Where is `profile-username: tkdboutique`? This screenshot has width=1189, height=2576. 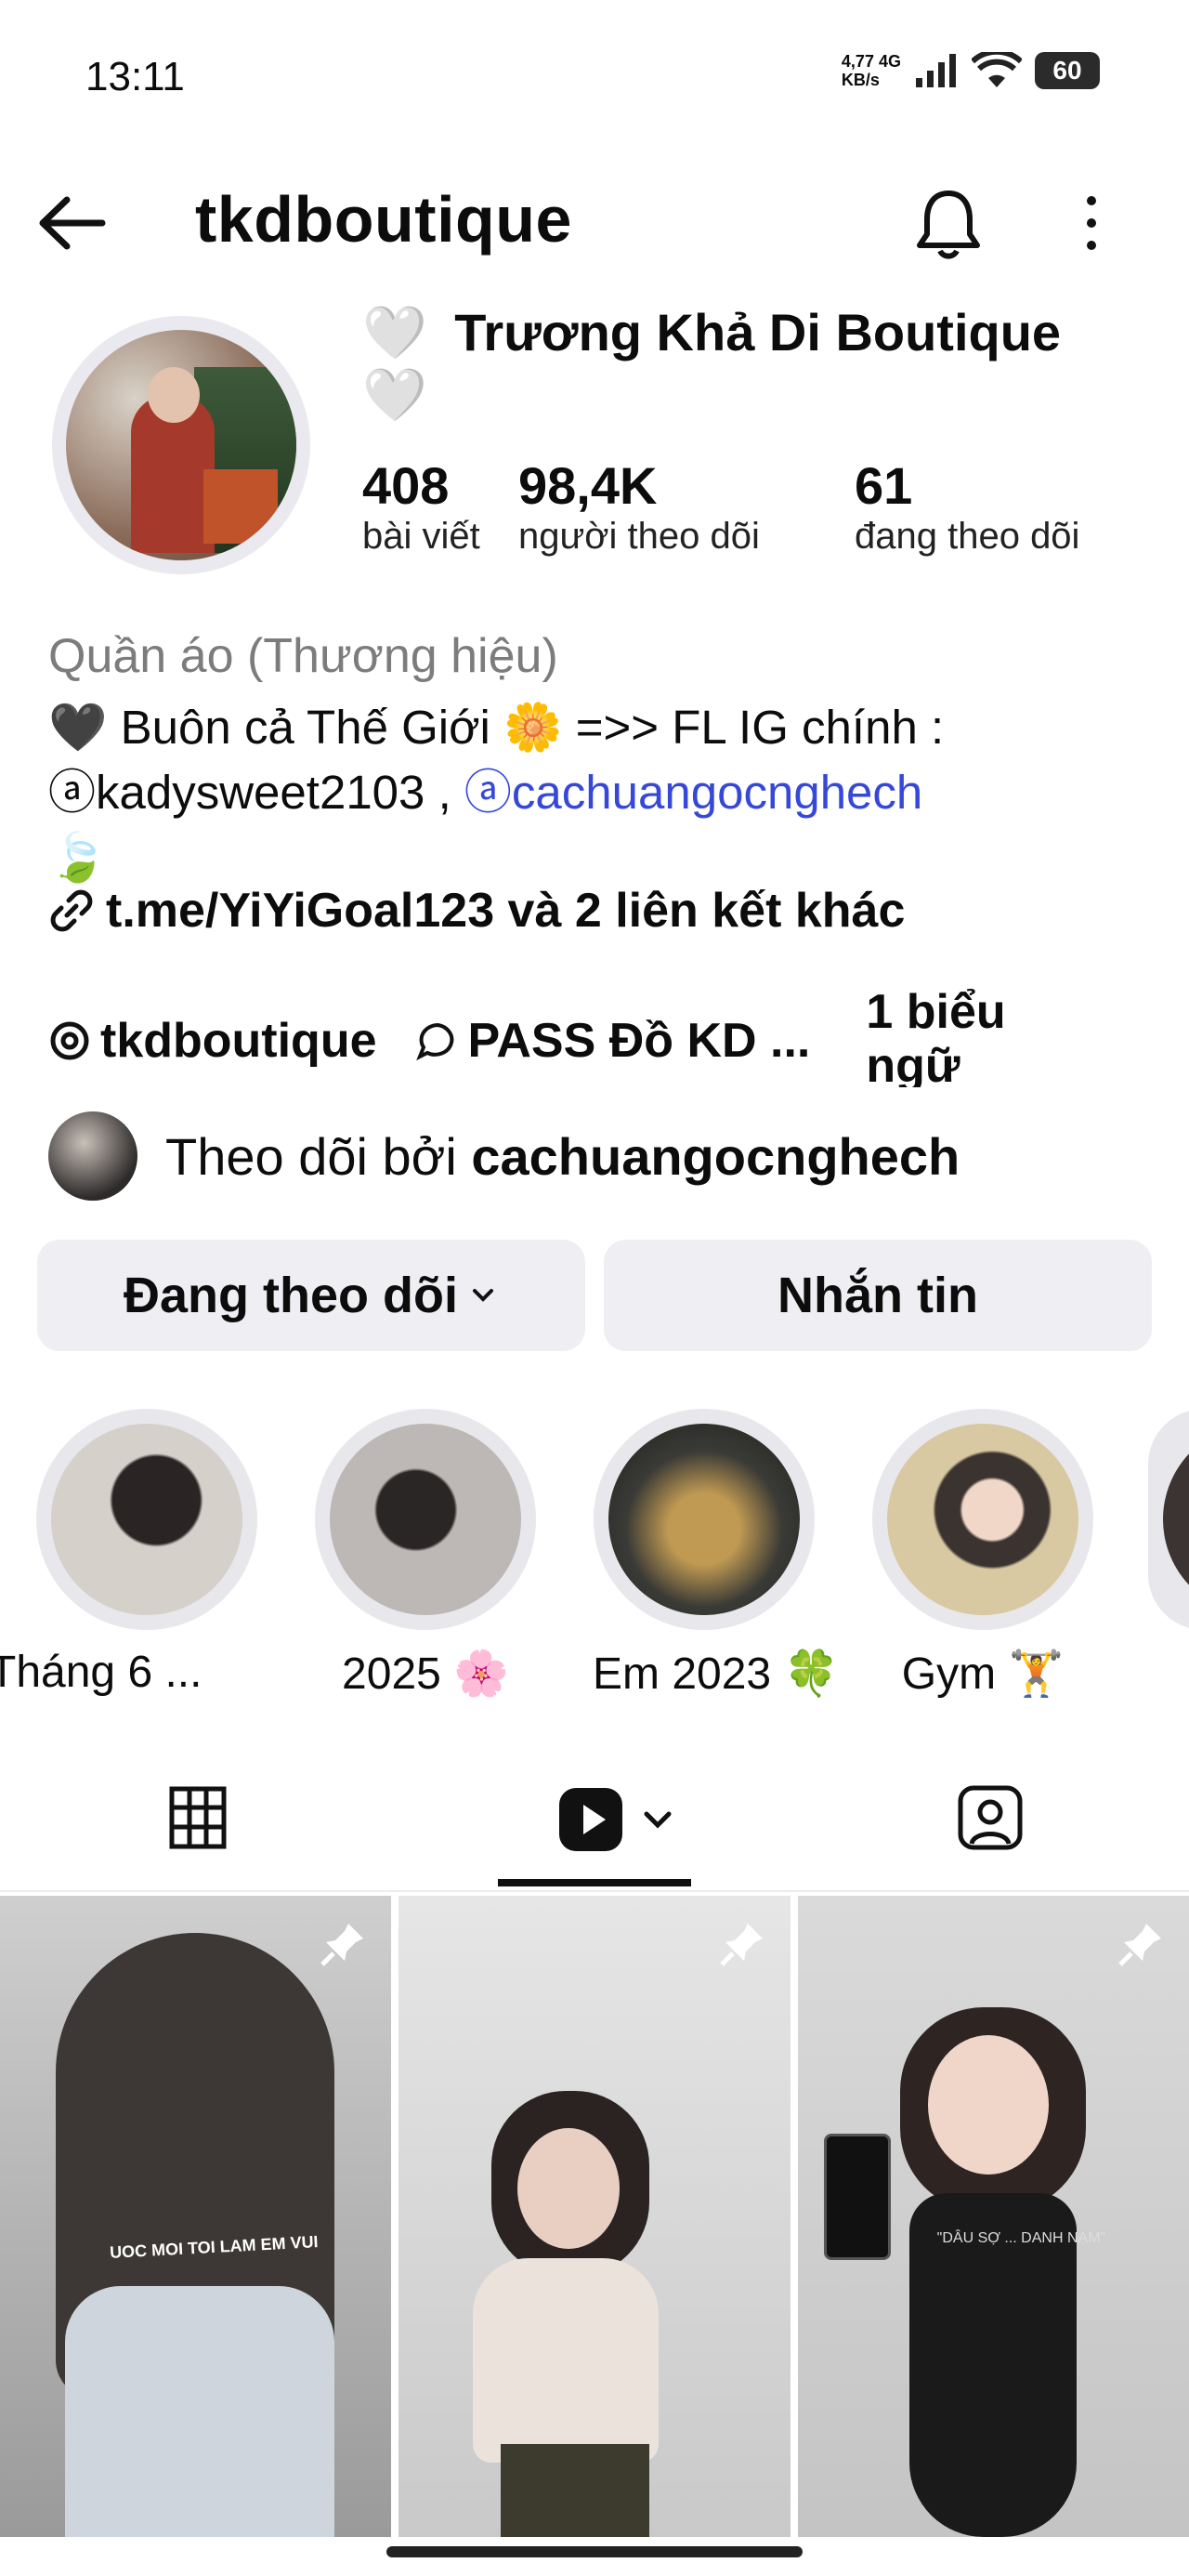 profile-username: tkdboutique is located at coordinates (384, 219).